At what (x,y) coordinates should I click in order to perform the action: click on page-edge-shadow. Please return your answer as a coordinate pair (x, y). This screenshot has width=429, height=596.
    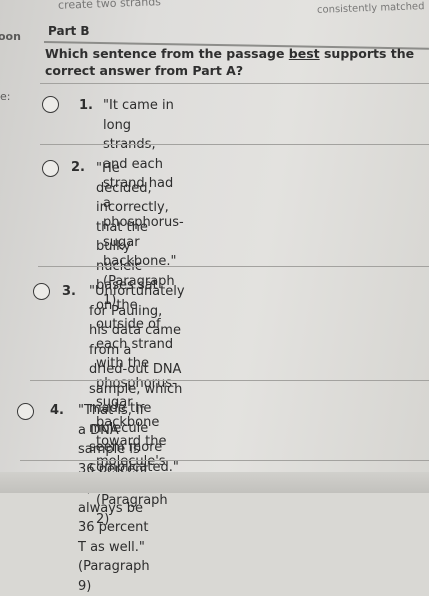
    Looking at the image, I should click on (214, 482).